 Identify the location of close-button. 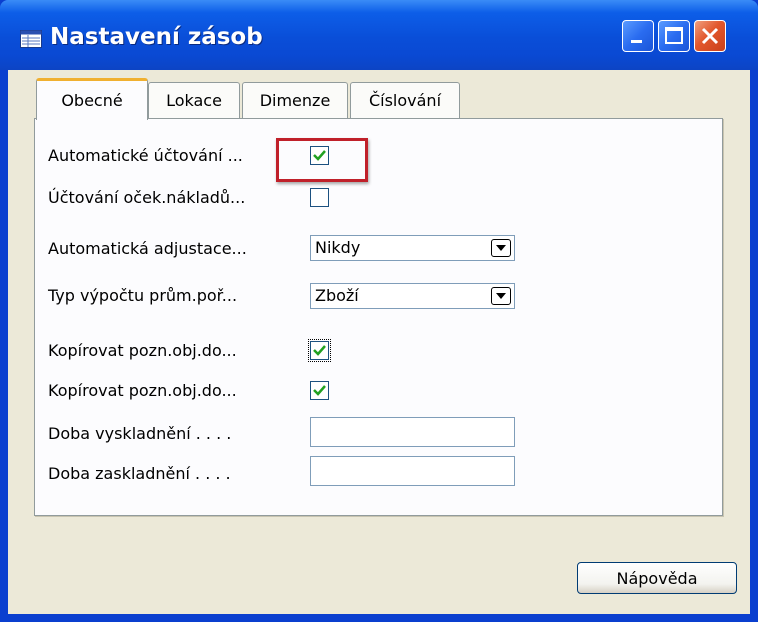
(710, 36).